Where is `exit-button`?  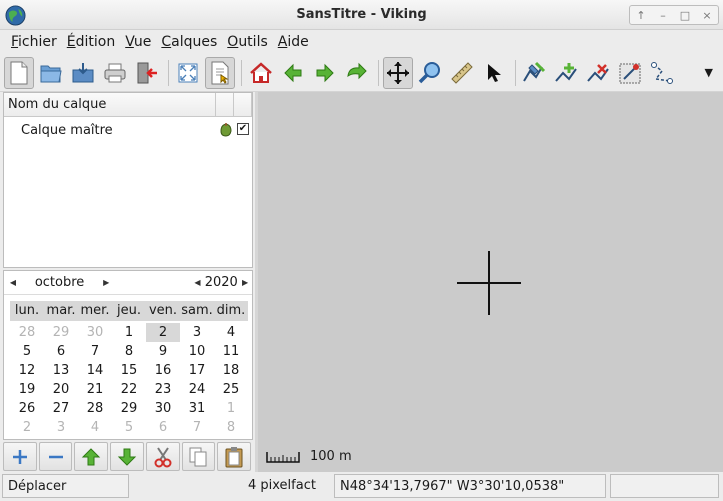
exit-button is located at coordinates (147, 73).